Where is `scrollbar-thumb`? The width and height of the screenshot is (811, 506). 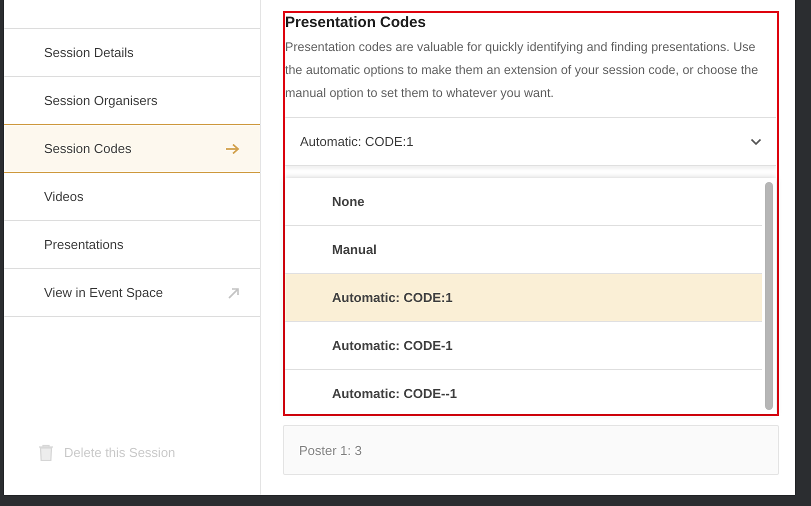 scrollbar-thumb is located at coordinates (769, 296).